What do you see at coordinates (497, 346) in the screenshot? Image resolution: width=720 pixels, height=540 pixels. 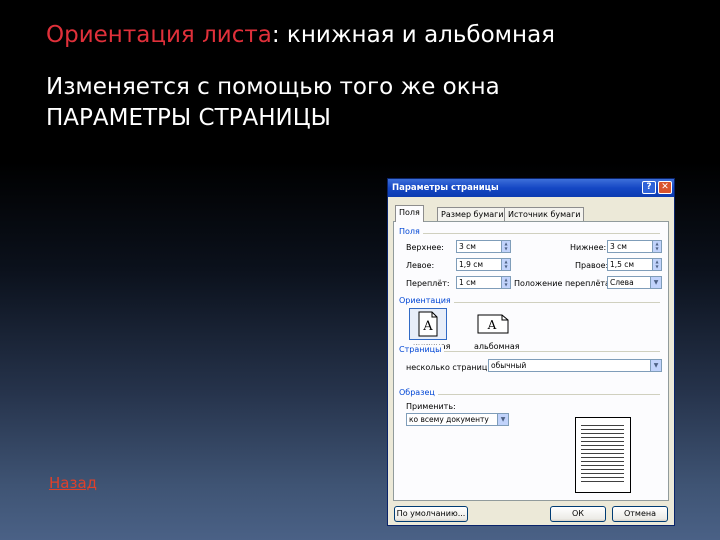 I see `landscape-label: альбомная` at bounding box center [497, 346].